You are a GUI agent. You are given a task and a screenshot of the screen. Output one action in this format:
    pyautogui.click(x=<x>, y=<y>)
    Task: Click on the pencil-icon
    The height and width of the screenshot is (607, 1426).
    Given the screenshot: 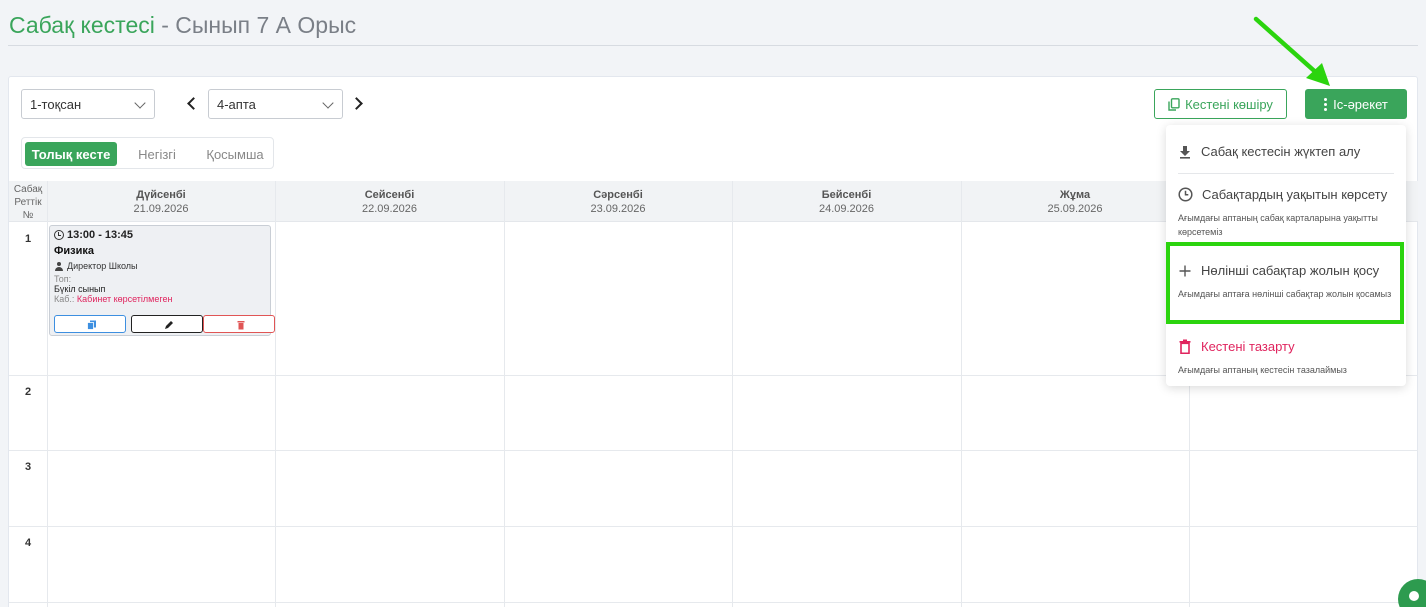 What is the action you would take?
    pyautogui.click(x=169, y=325)
    